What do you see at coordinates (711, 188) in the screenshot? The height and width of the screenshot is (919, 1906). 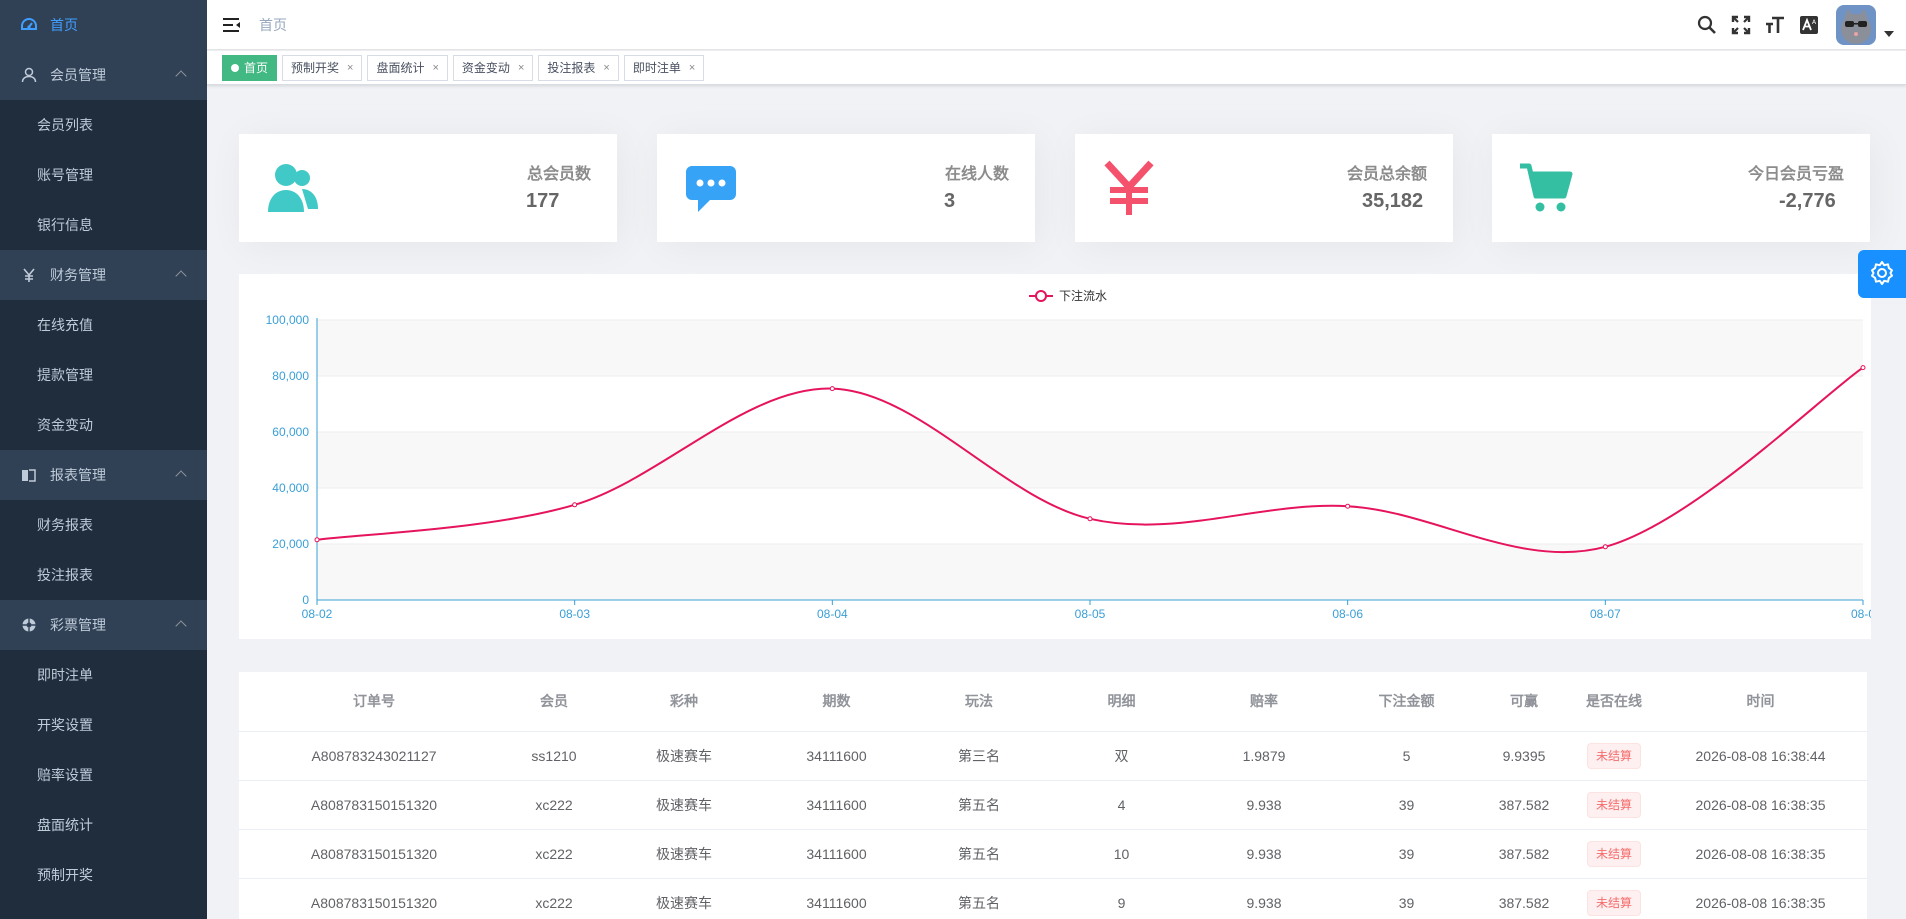 I see `message-icon` at bounding box center [711, 188].